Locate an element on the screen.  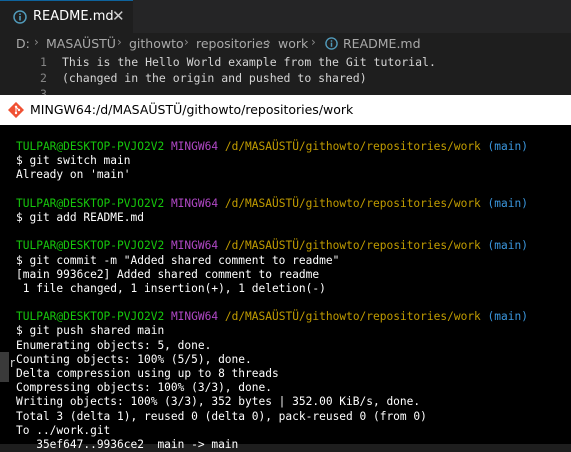
line-number: 2 is located at coordinates (43, 78).